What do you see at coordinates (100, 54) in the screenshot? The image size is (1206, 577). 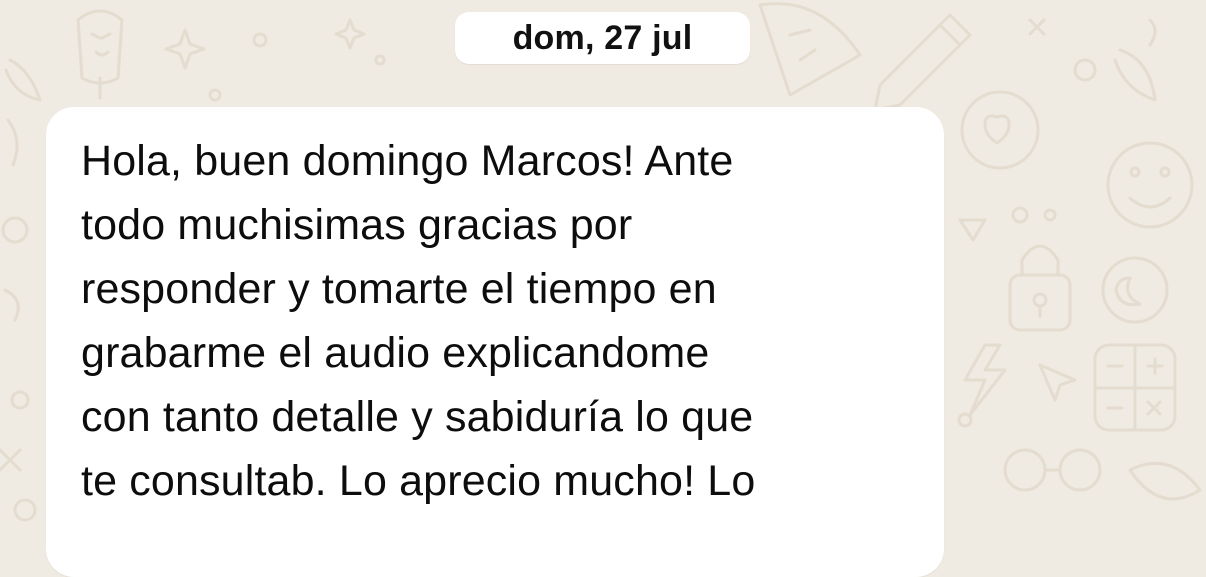 I see `ice-cream-icon` at bounding box center [100, 54].